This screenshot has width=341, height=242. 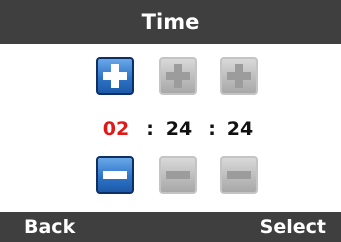 I want to click on time-display: 02 : 24 : 24, so click(x=170, y=129).